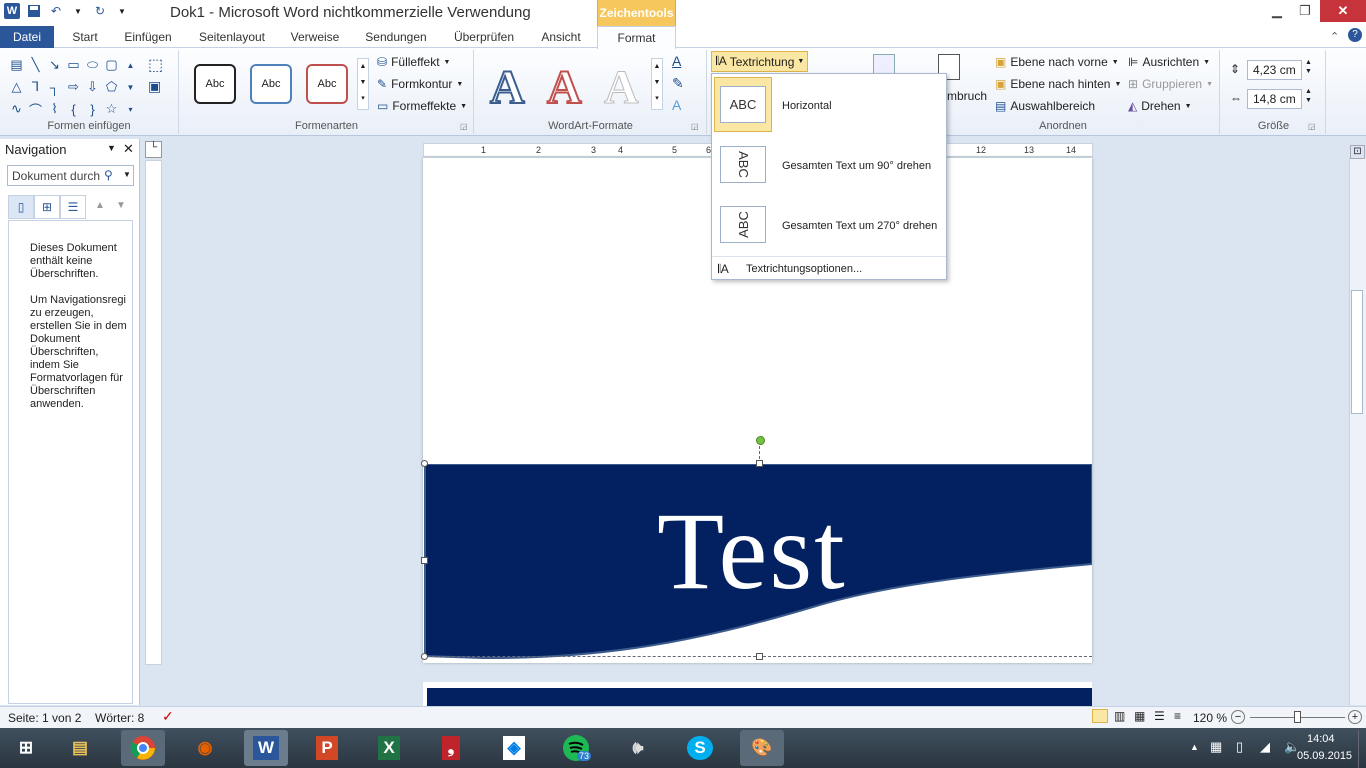 The width and height of the screenshot is (1366, 768). I want to click on nav-down-icon: ▼, so click(121, 205).